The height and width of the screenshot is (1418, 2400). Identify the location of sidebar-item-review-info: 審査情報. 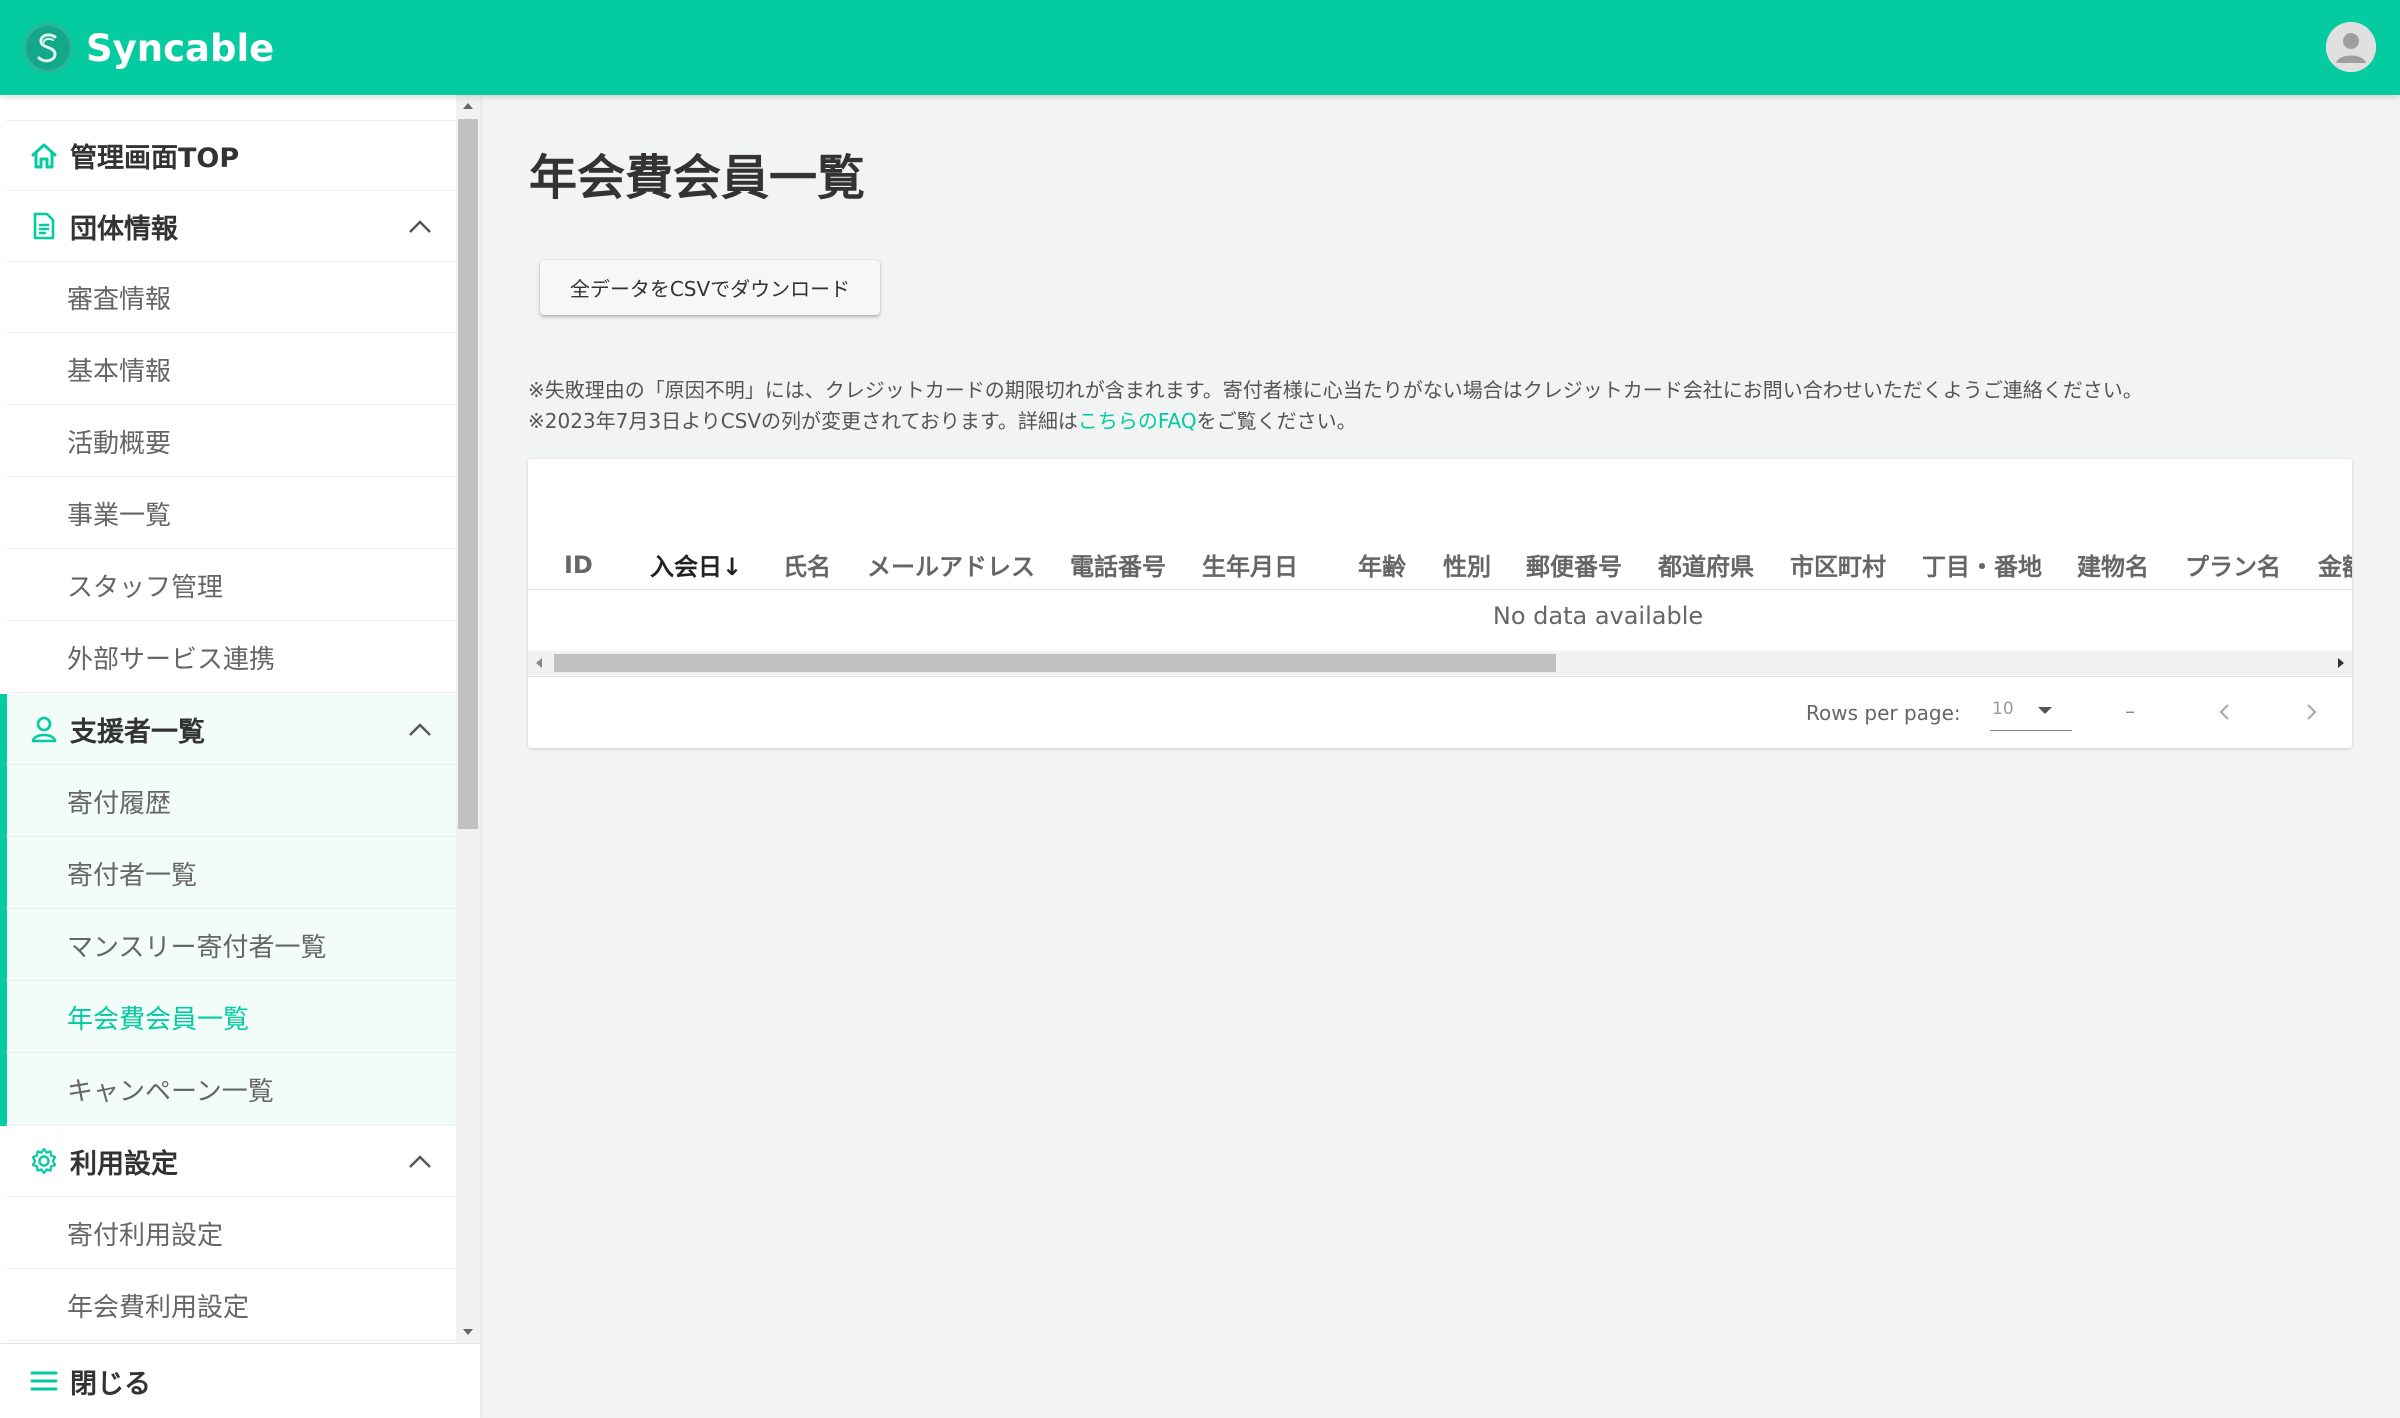
(231, 297).